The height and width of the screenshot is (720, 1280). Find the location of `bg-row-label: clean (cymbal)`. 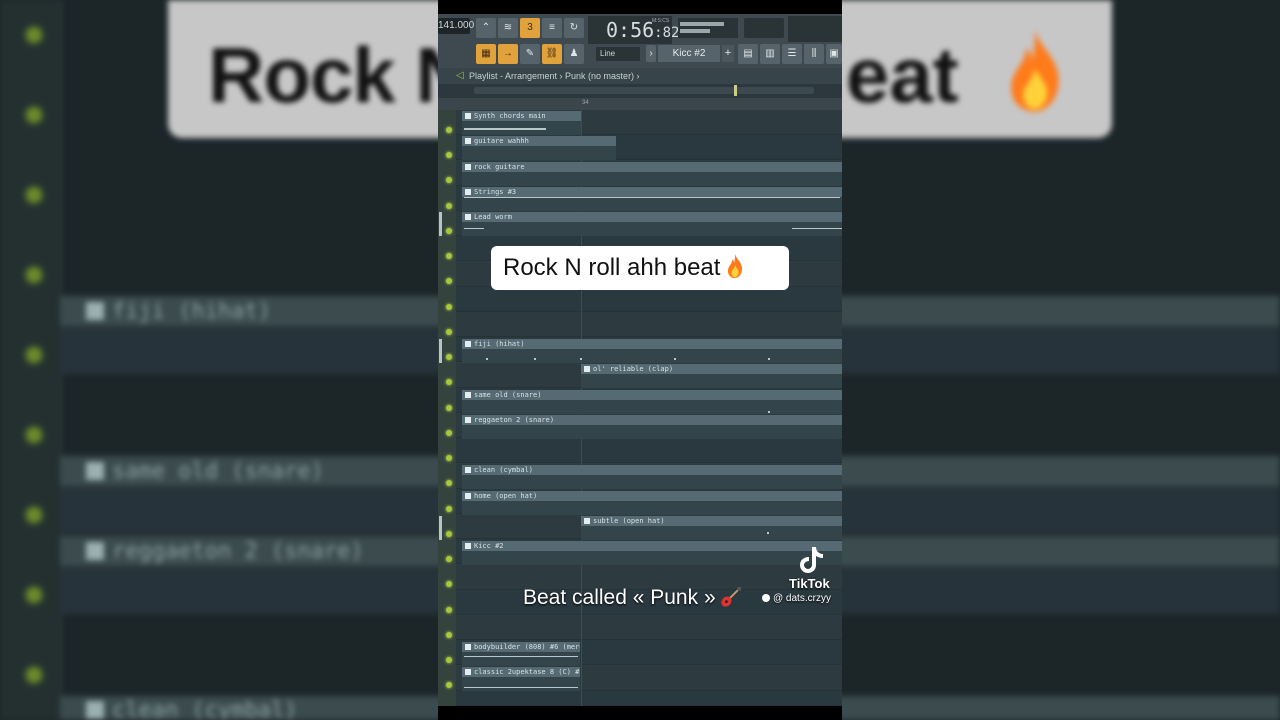

bg-row-label: clean (cymbal) is located at coordinates (191, 709).